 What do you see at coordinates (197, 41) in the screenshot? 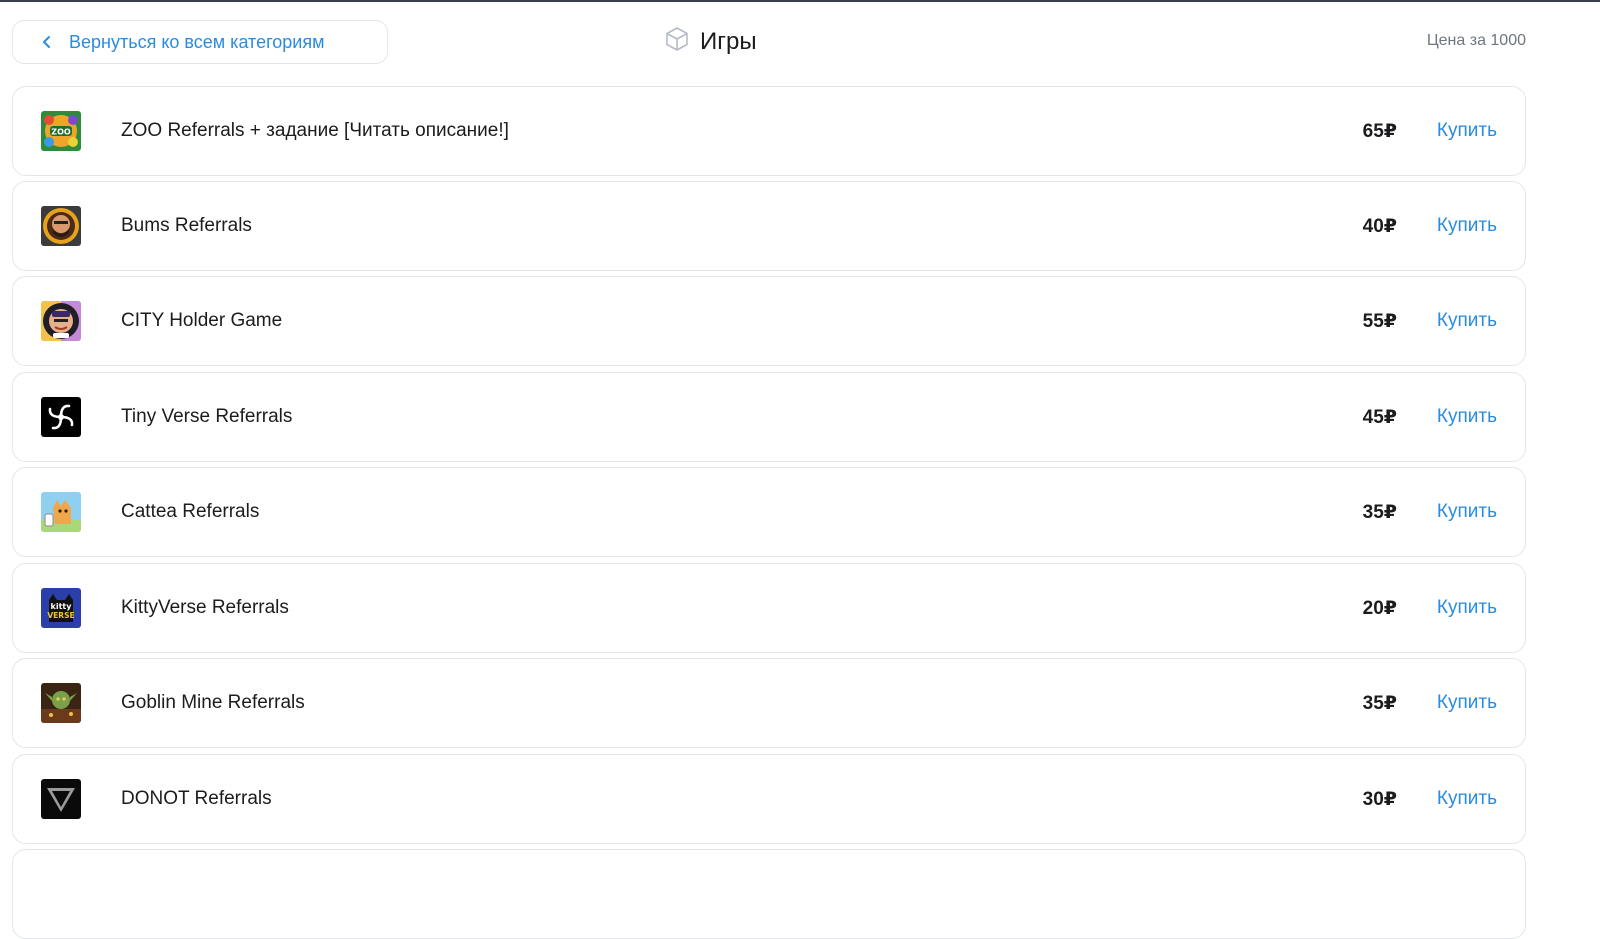
I see `back-button-label: Вернуться ко всем категориям` at bounding box center [197, 41].